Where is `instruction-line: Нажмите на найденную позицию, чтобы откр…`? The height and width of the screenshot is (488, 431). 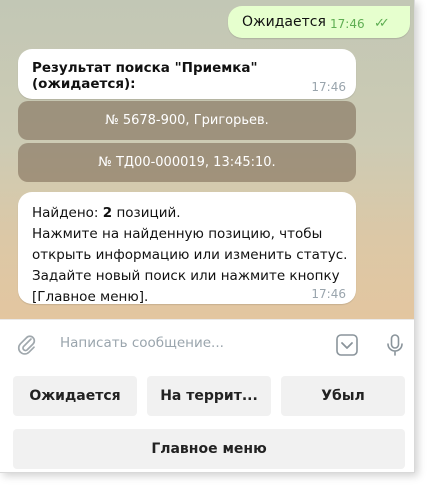 instruction-line: Нажмите на найденную позицию, чтобы откр… is located at coordinates (190, 244).